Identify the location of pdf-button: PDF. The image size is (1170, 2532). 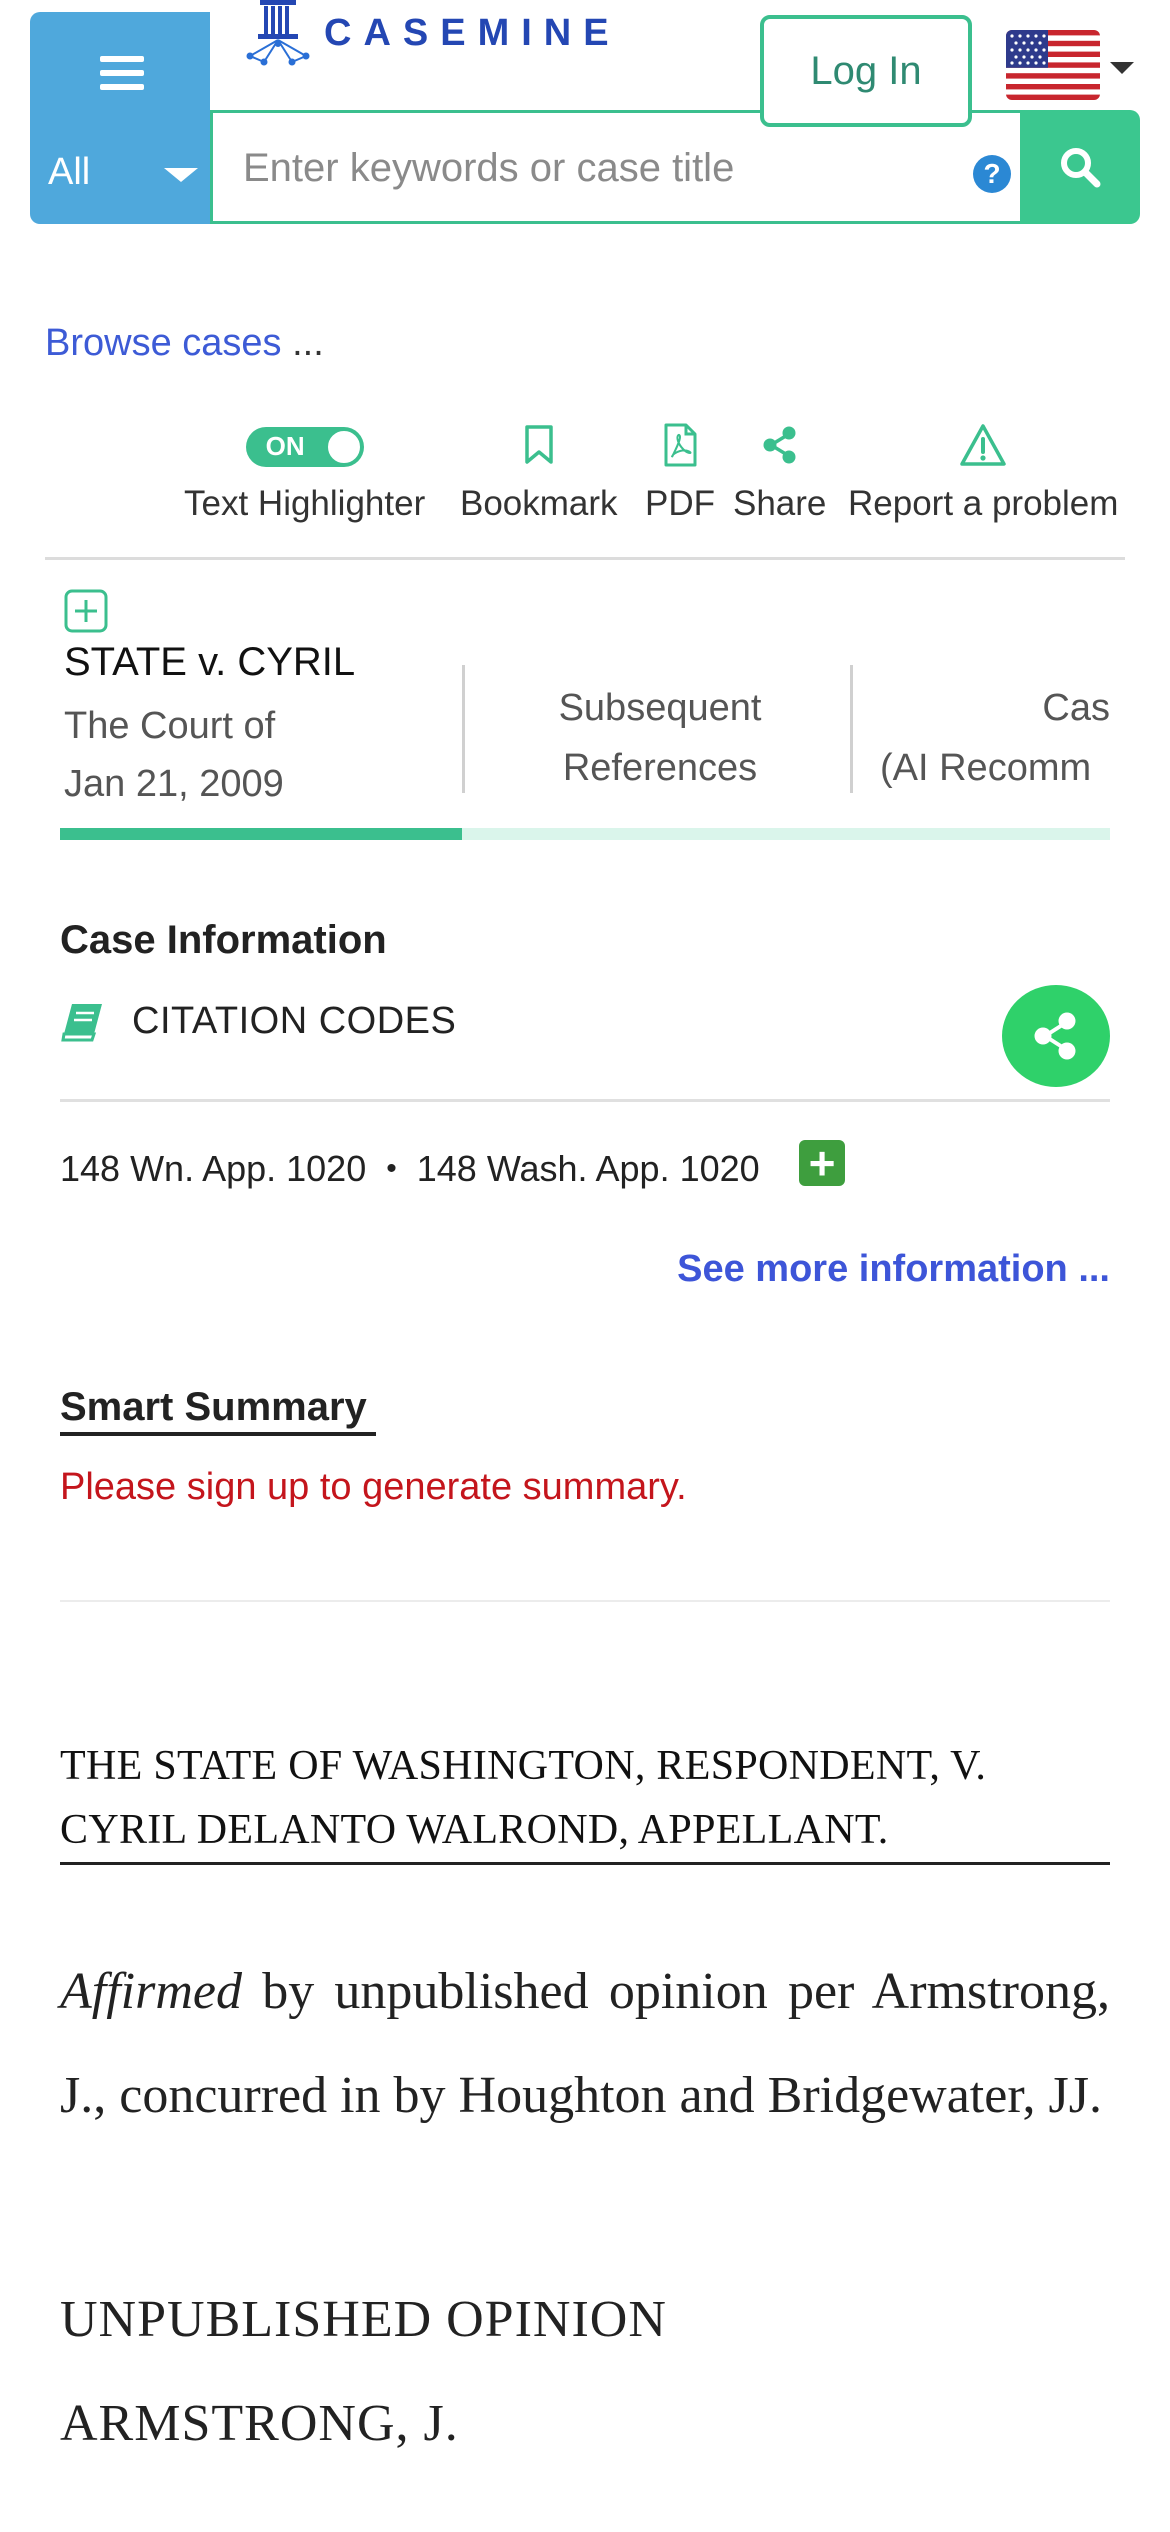
(680, 472).